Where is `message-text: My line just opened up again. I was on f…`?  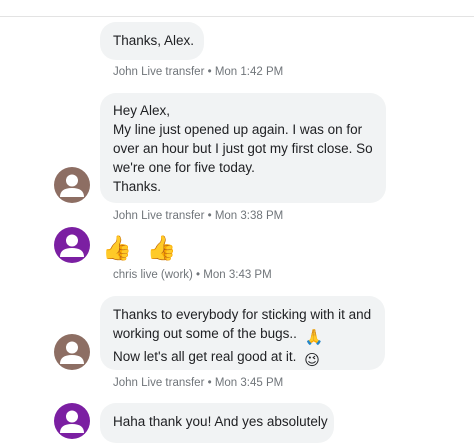 message-text: My line just opened up again. I was on f… is located at coordinates (238, 129).